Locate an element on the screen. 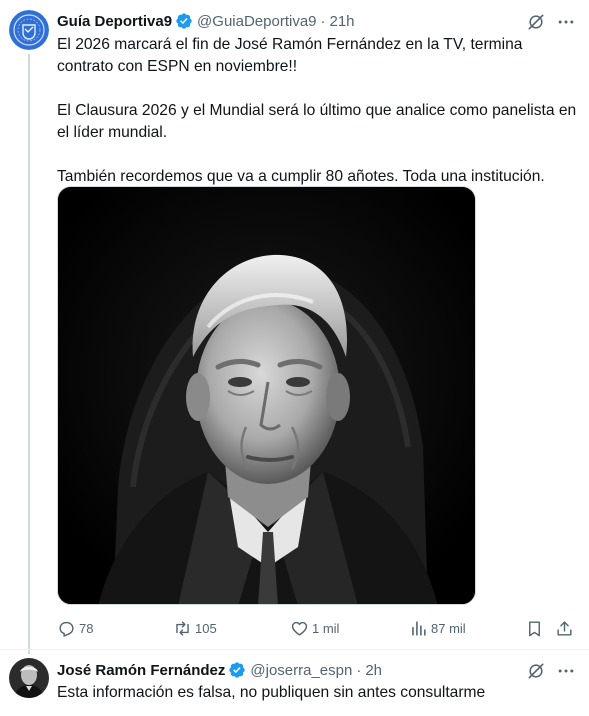 The width and height of the screenshot is (589, 716). reply-button: 78 is located at coordinates (75, 628).